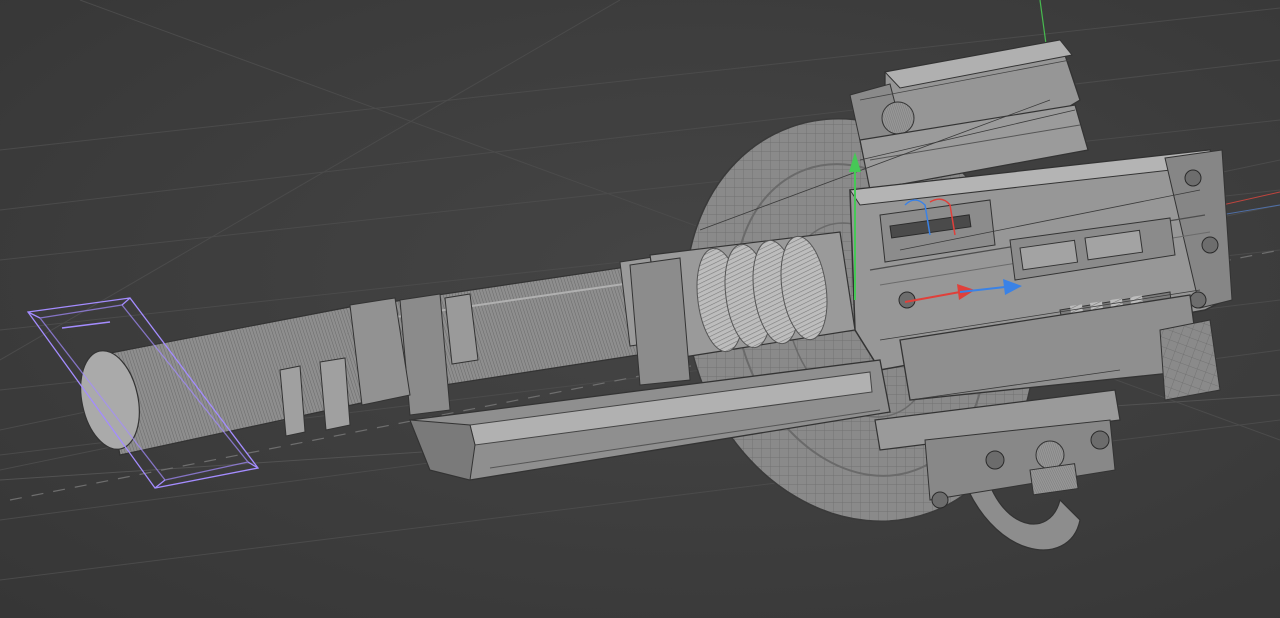 The height and width of the screenshot is (618, 1280). I want to click on barrel-tube, so click(520, 335).